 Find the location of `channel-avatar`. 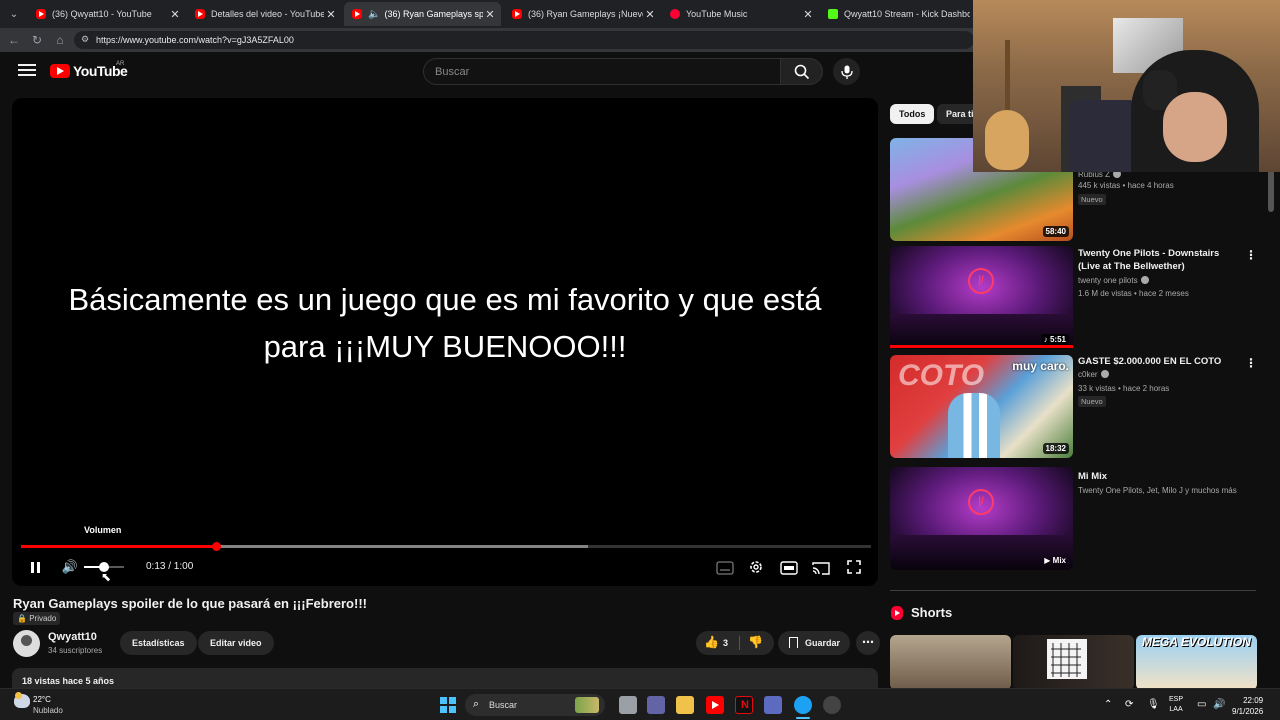

channel-avatar is located at coordinates (26, 643).